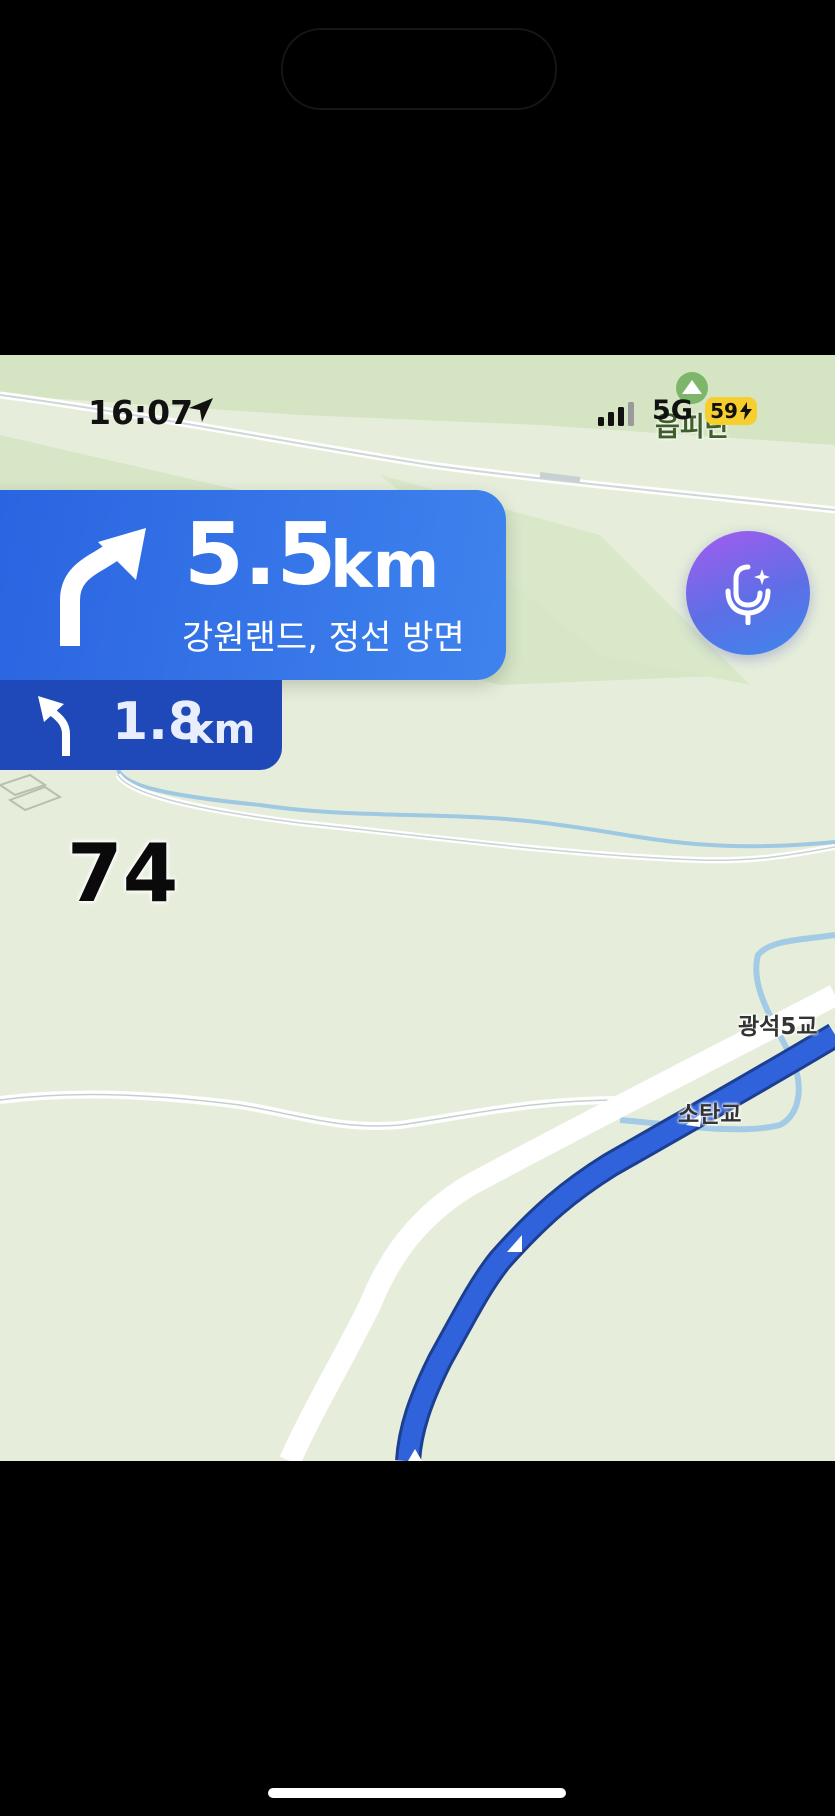 The height and width of the screenshot is (1816, 835). I want to click on battery-level: 59, so click(724, 411).